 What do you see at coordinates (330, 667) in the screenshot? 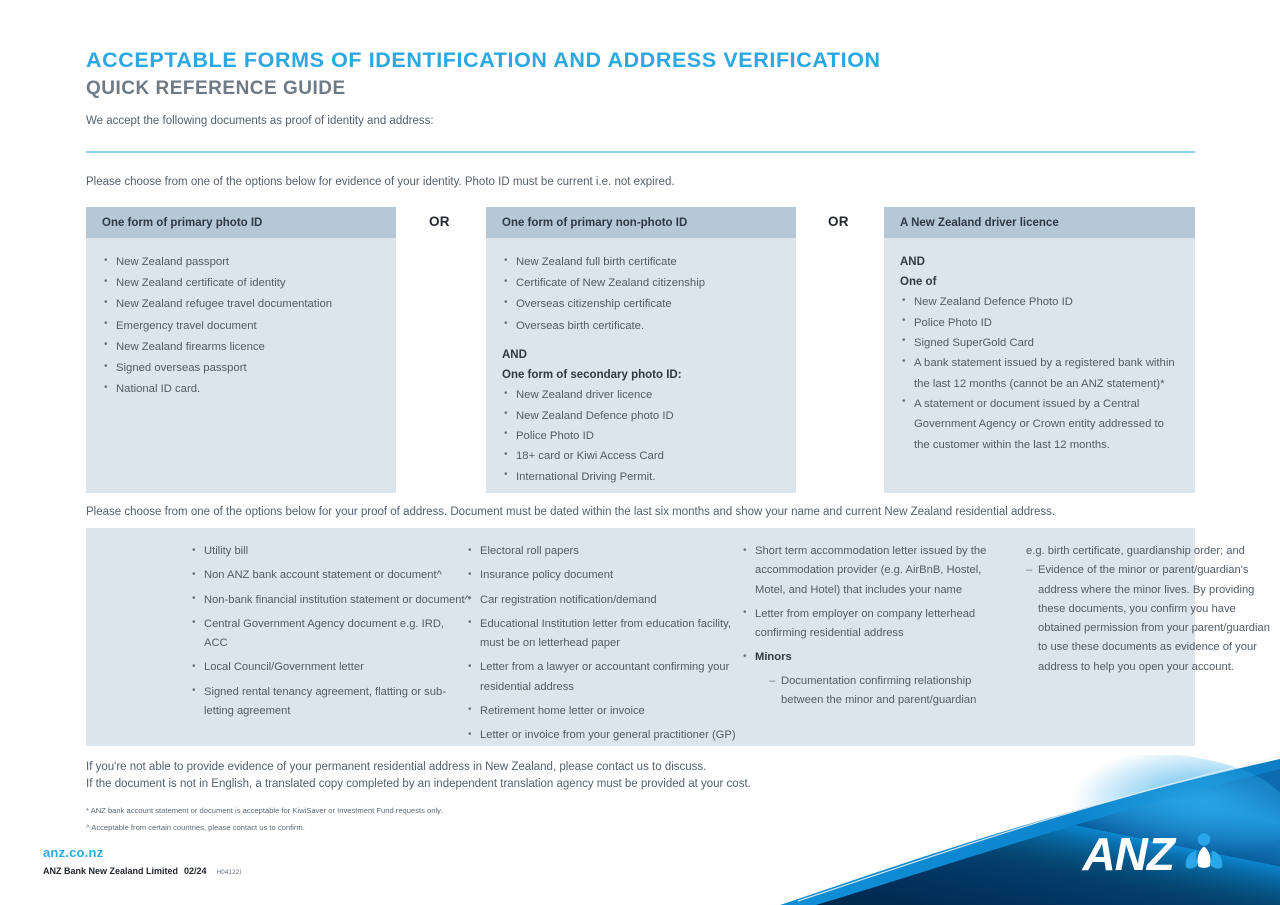
I see `list-item: Local Council/Government letter` at bounding box center [330, 667].